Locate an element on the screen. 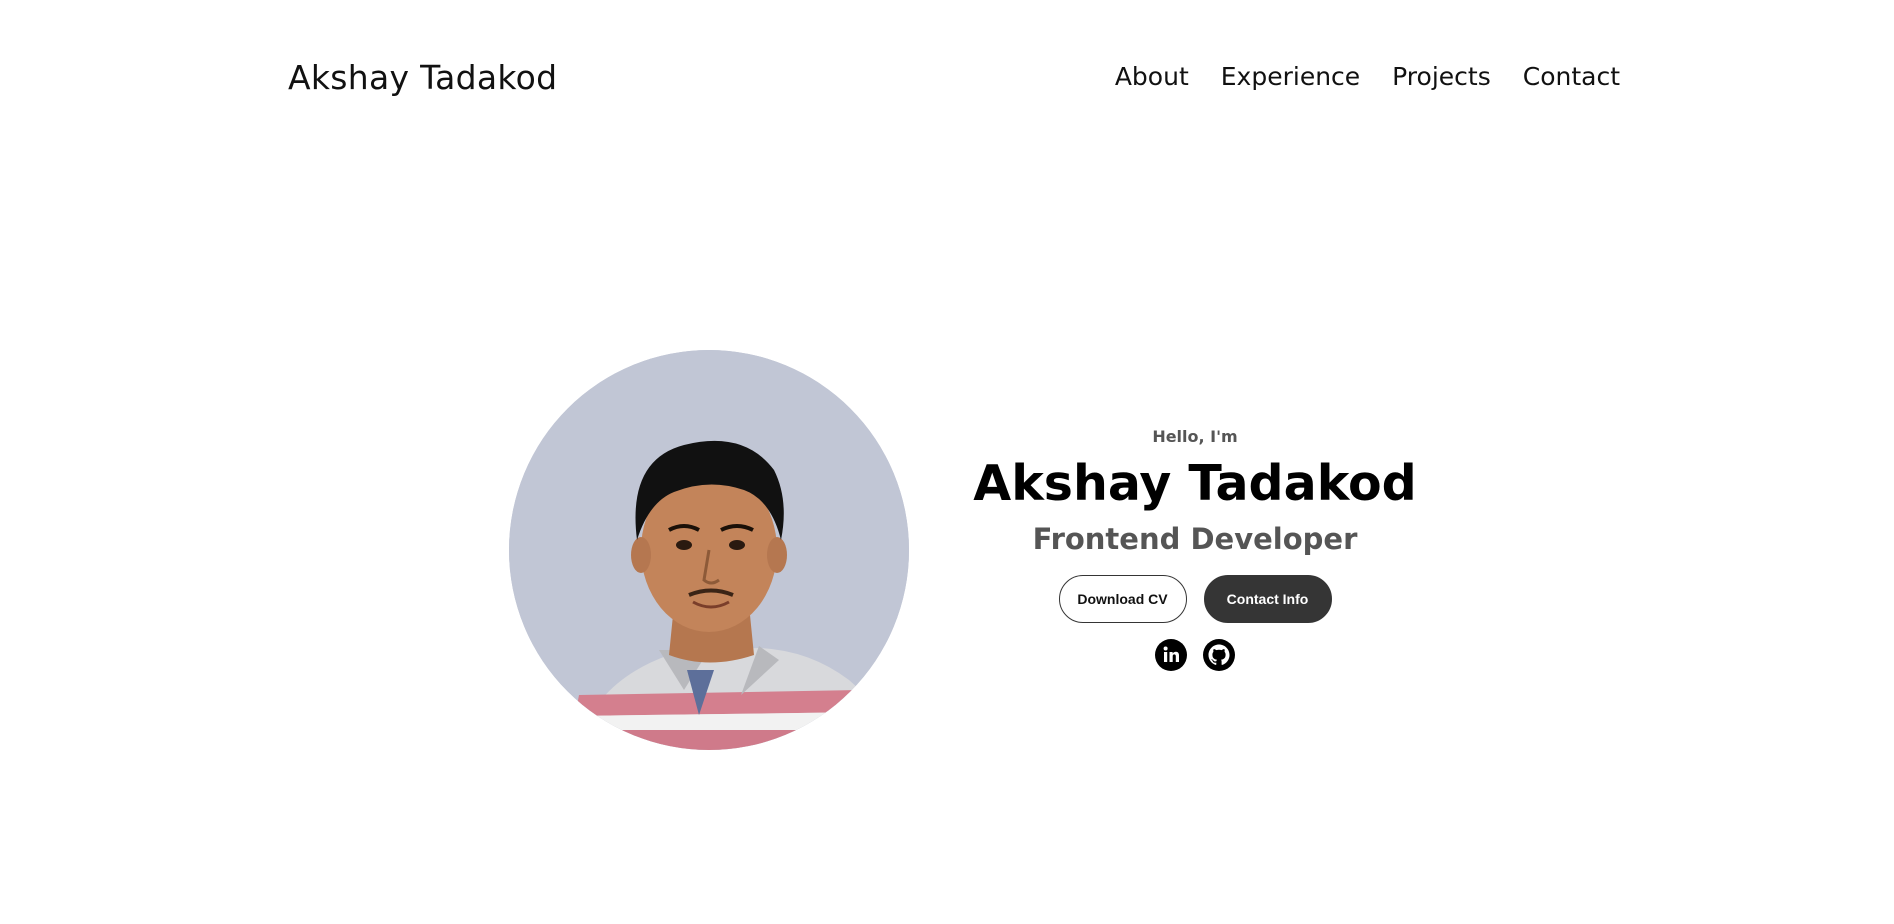  nav-links: About Experience Projects Contact is located at coordinates (1367, 76).